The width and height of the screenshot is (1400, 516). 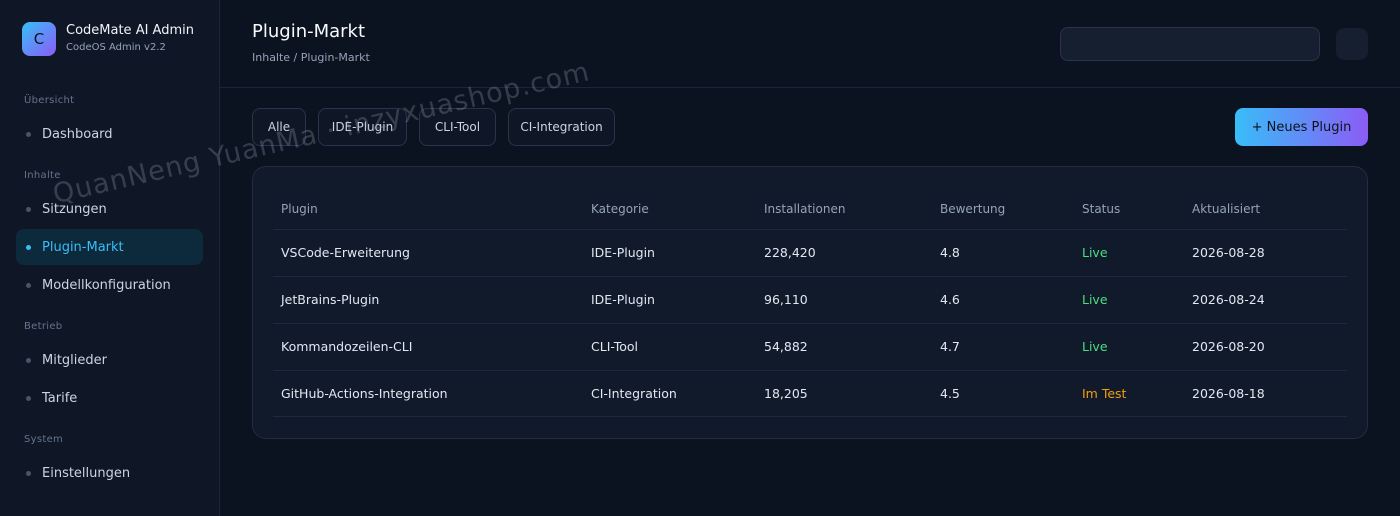 I want to click on sidebar-item-plans: Tarife, so click(x=109, y=398).